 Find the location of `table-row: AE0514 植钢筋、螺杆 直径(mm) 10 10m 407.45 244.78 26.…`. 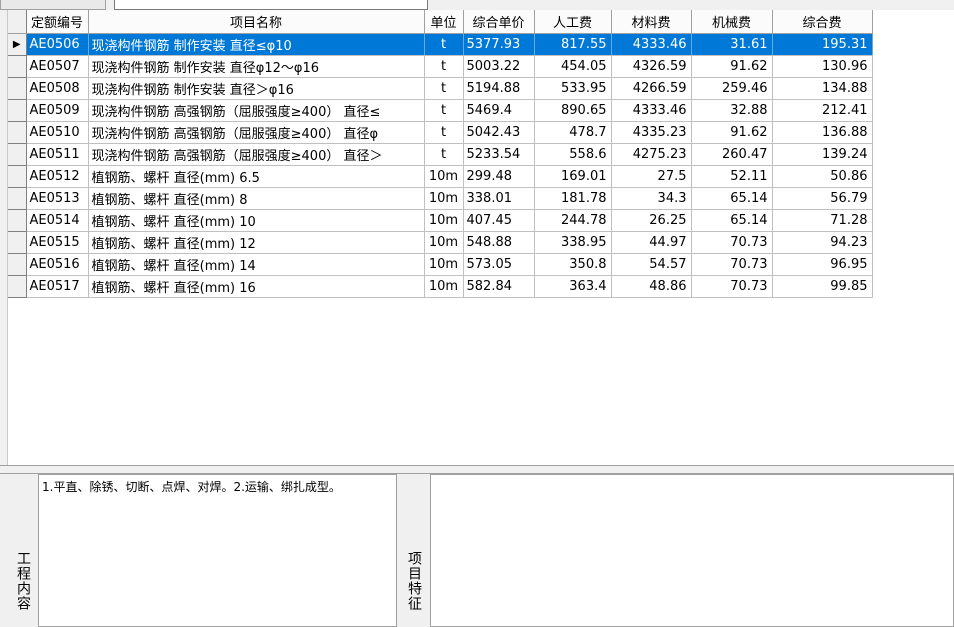

table-row: AE0514 植钢筋、螺杆 直径(mm) 10 10m 407.45 244.78 26.… is located at coordinates (440, 220).